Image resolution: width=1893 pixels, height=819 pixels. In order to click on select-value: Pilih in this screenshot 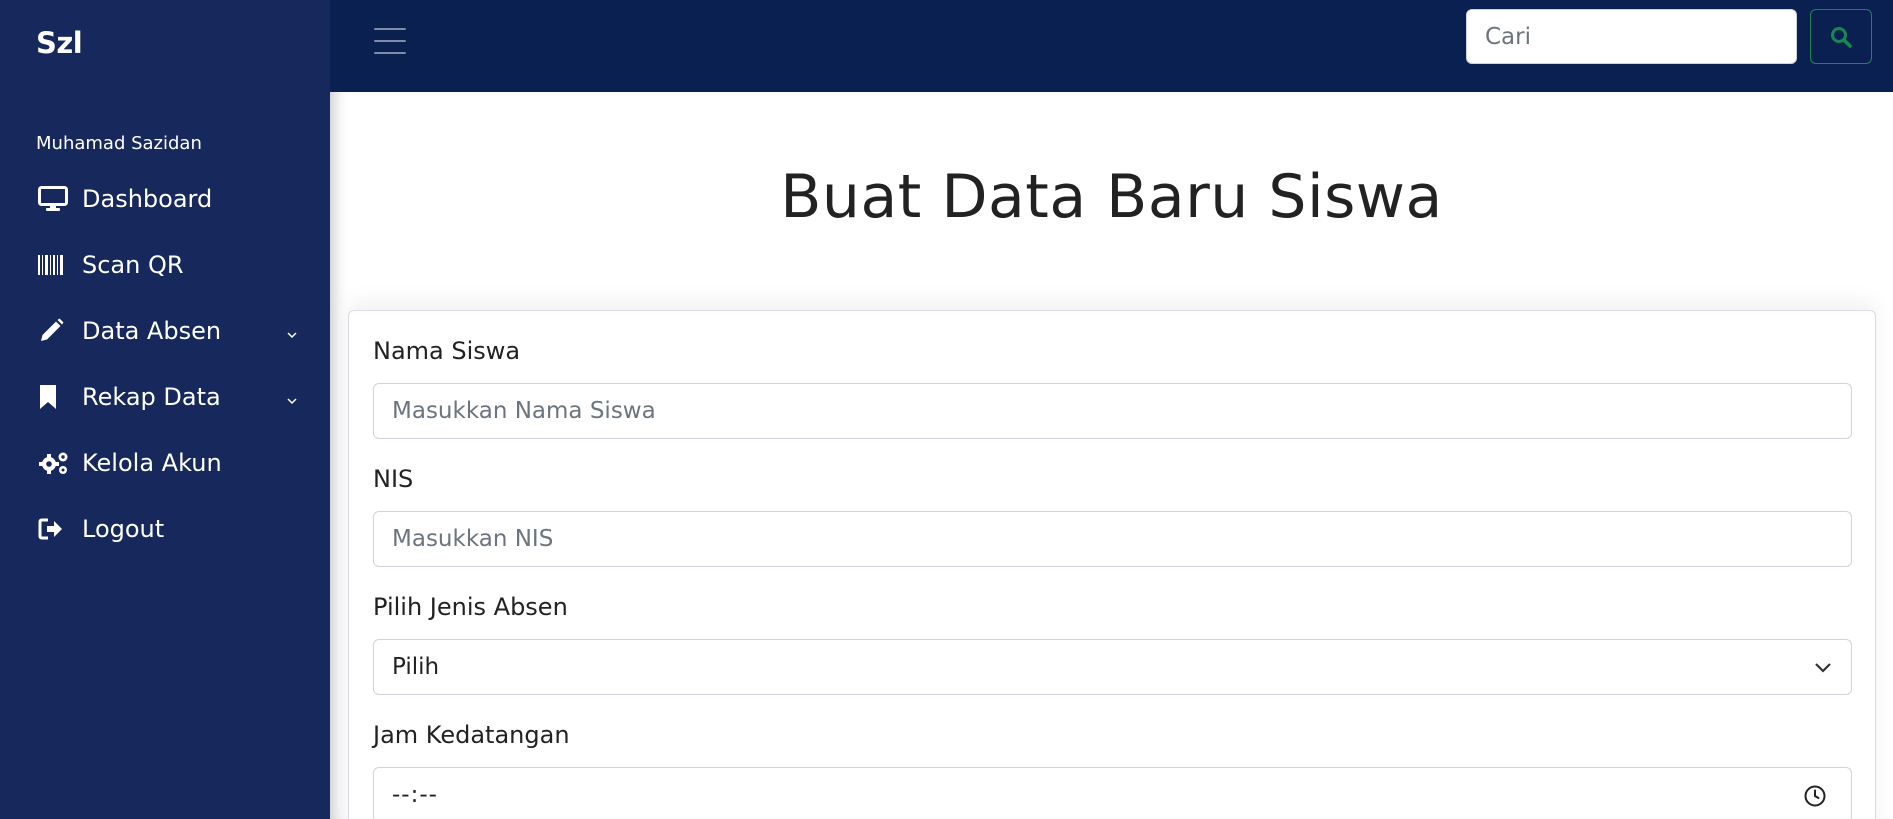, I will do `click(416, 667)`.